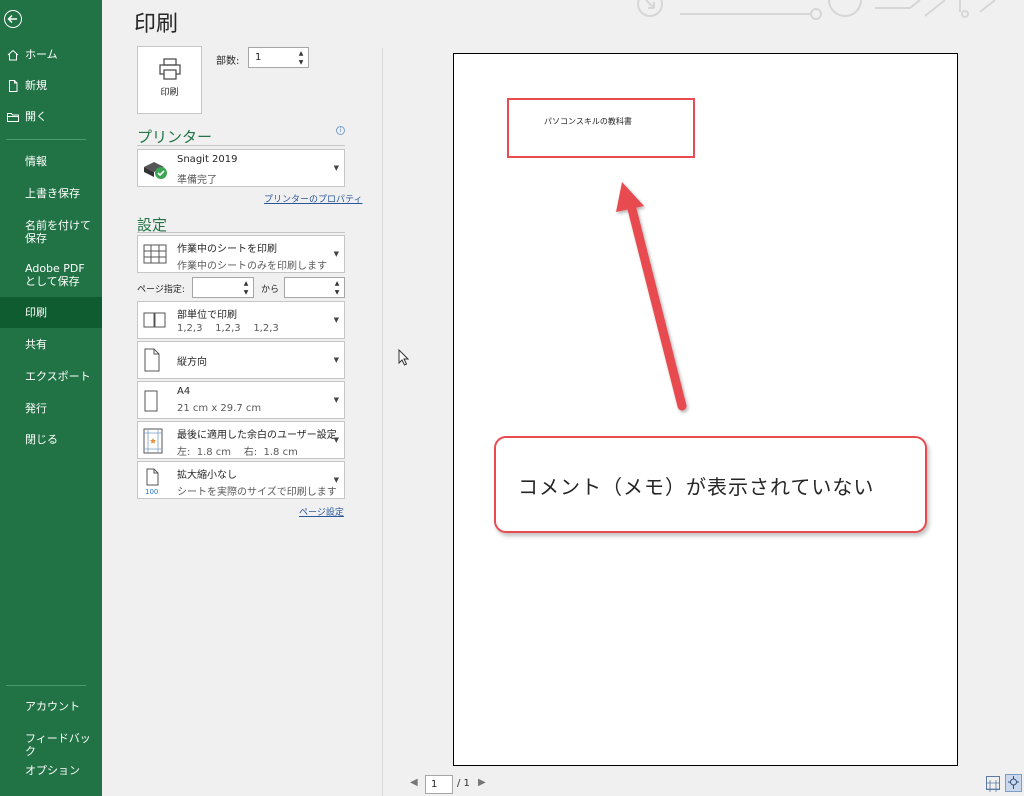 The height and width of the screenshot is (796, 1024). I want to click on sidebar-item-export: エクスポート, so click(51, 376).